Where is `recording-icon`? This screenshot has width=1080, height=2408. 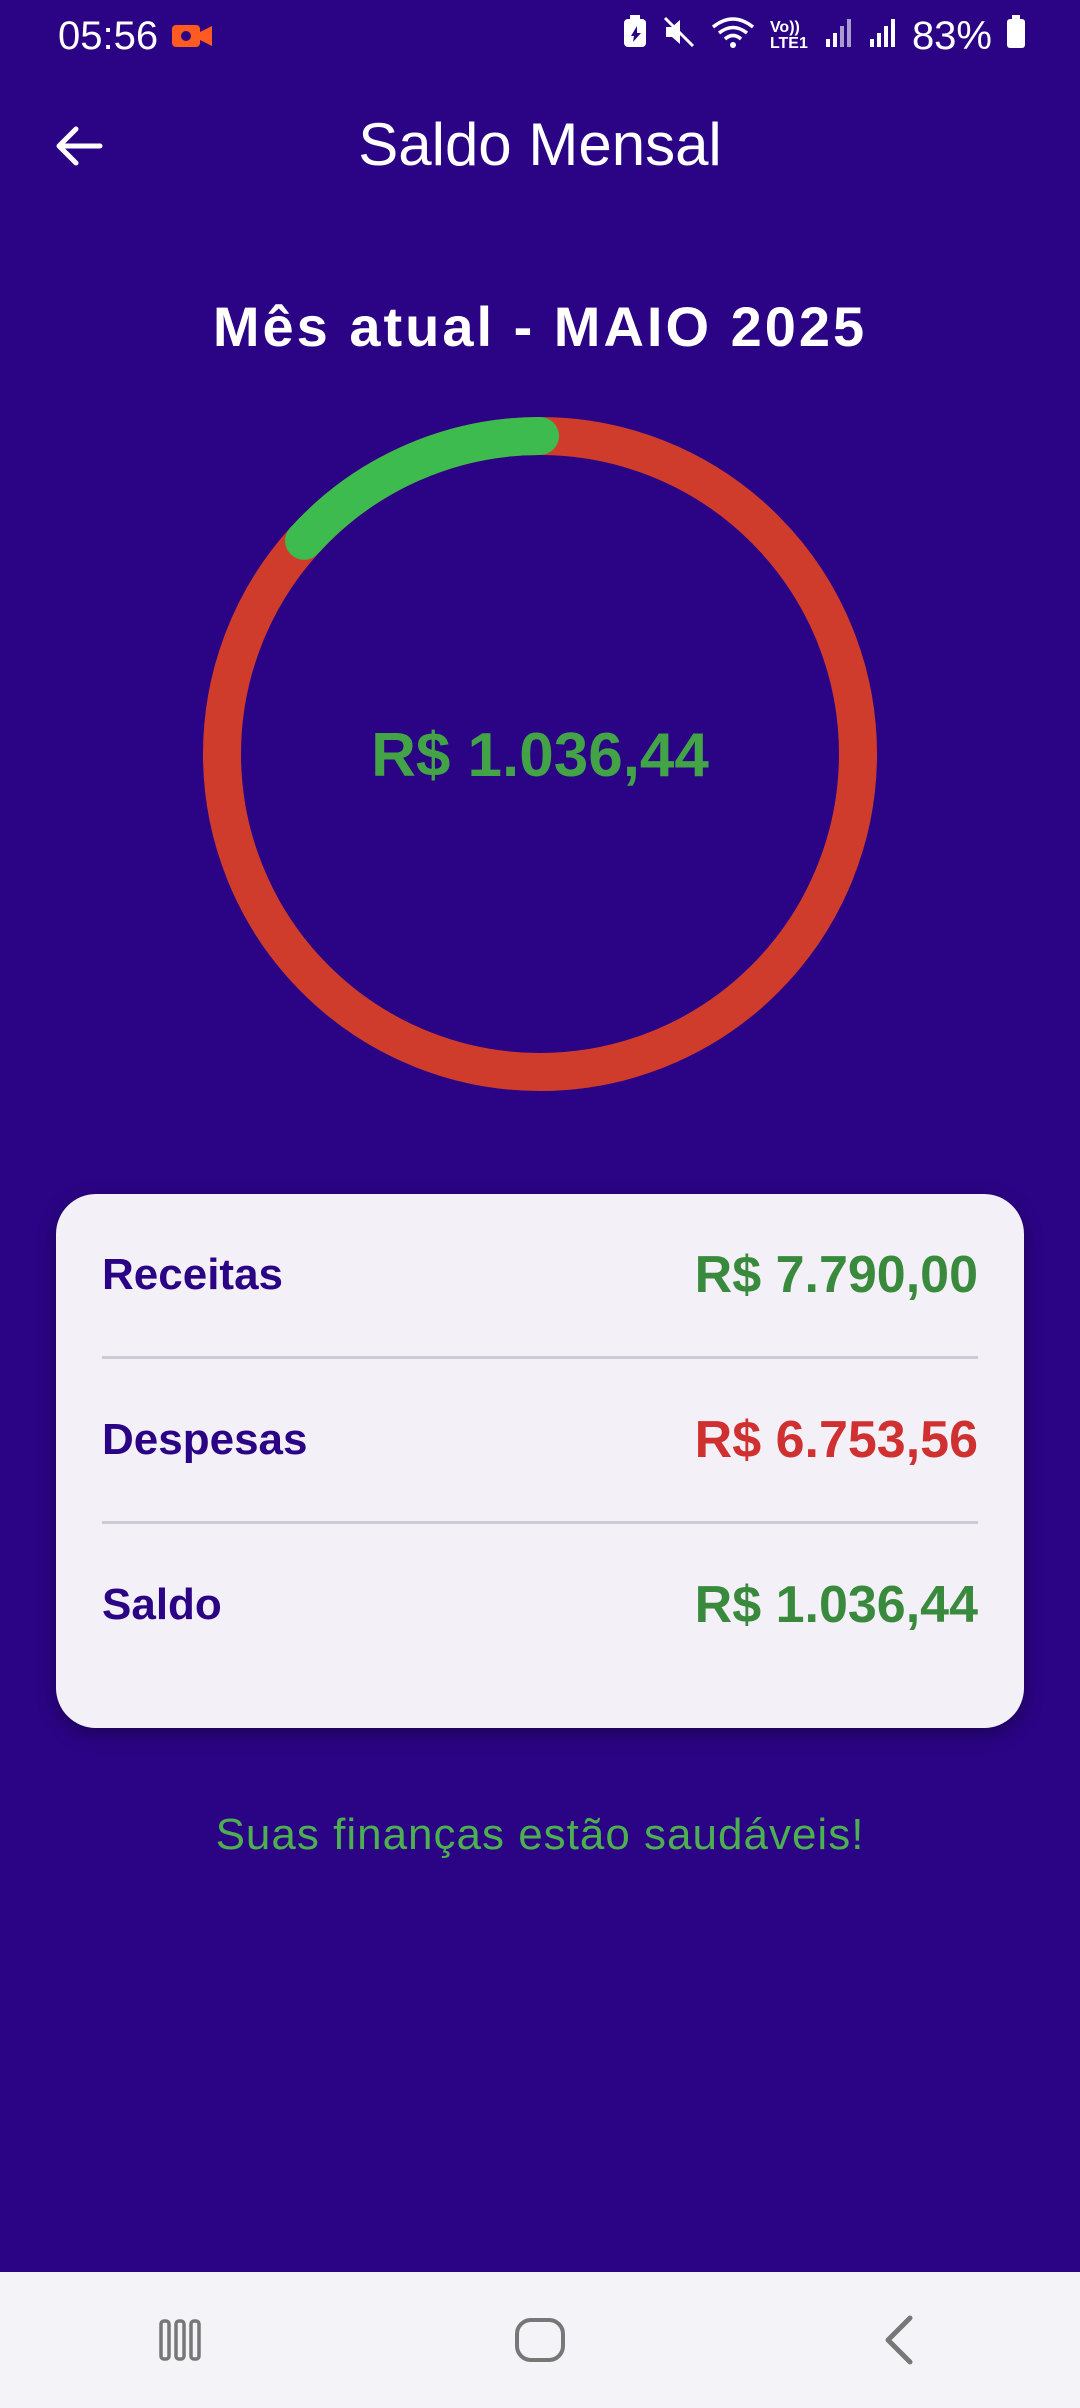
recording-icon is located at coordinates (192, 36).